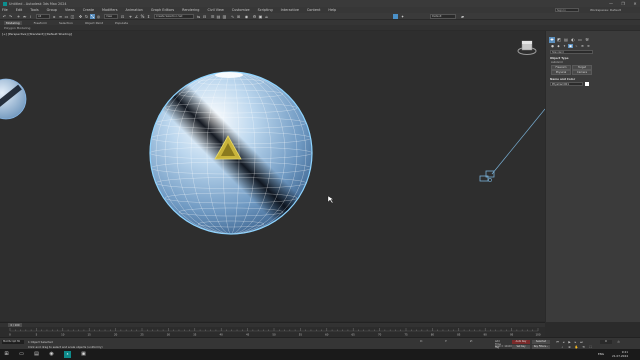  What do you see at coordinates (527, 47) in the screenshot?
I see `viewcube-icon` at bounding box center [527, 47].